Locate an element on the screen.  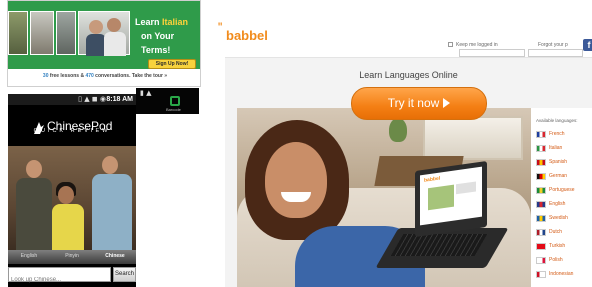
language-item: English is located at coordinates (564, 205).